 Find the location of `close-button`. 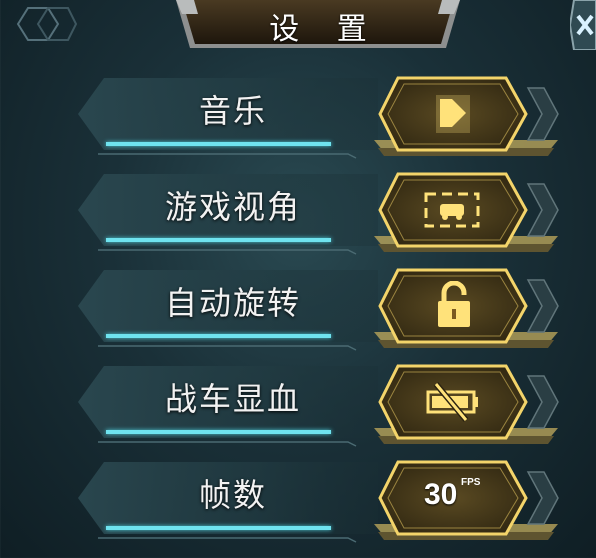

close-button is located at coordinates (582, 25).